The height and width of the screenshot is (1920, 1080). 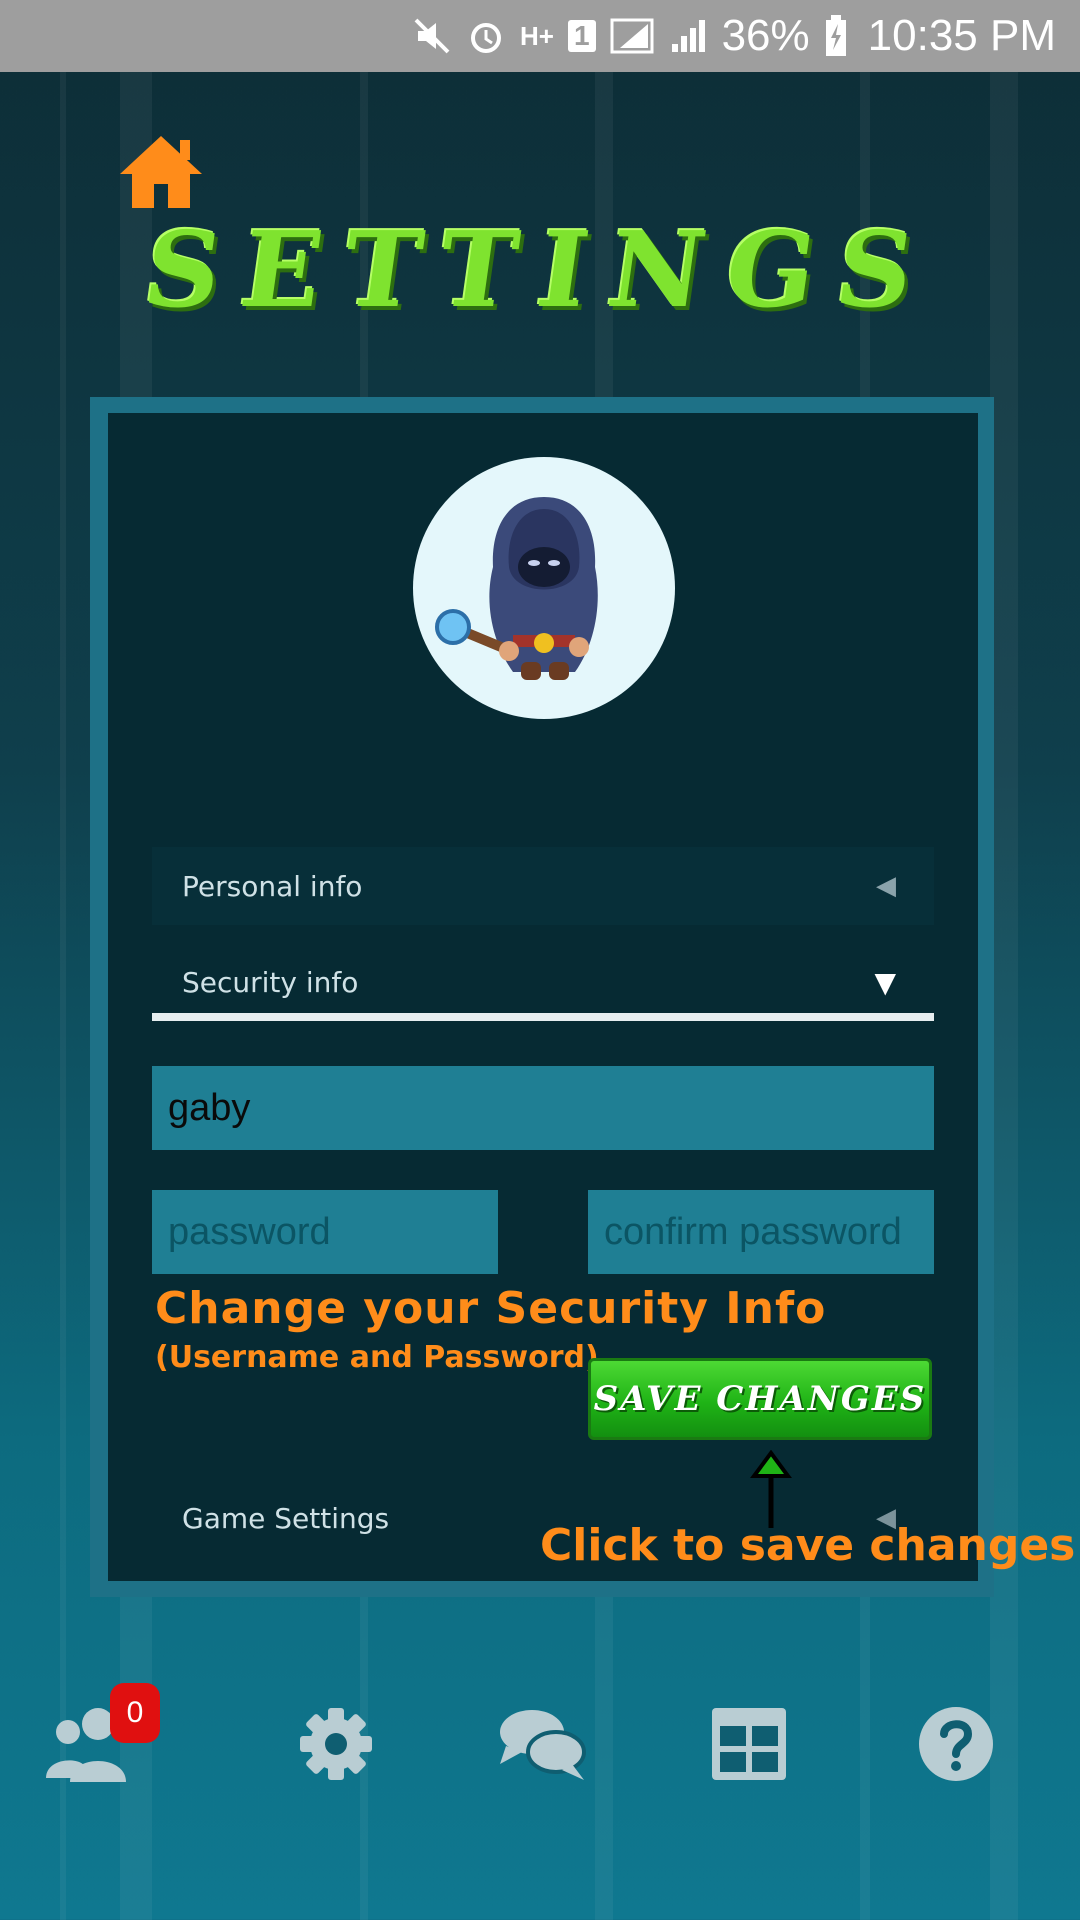 I want to click on sim-indicator: 1, so click(x=582, y=36).